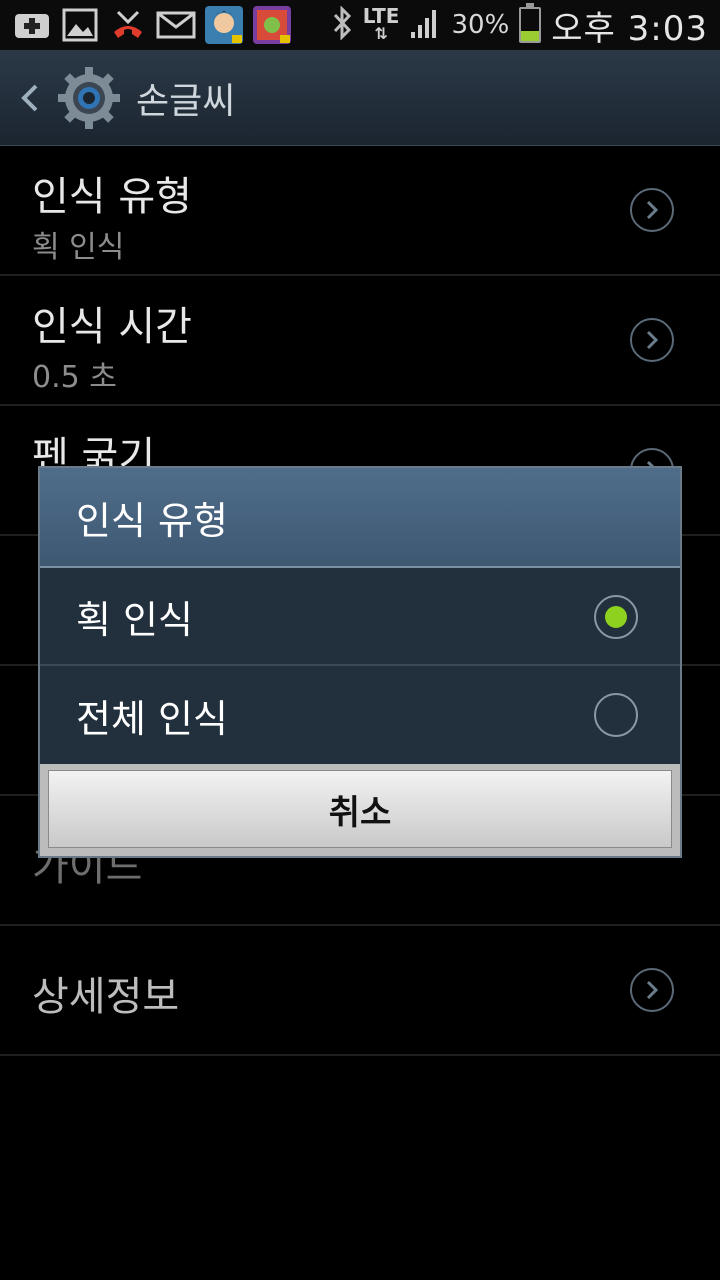 The height and width of the screenshot is (1280, 720). Describe the element at coordinates (78, 247) in the screenshot. I see `setting-value: 획 인식` at that location.